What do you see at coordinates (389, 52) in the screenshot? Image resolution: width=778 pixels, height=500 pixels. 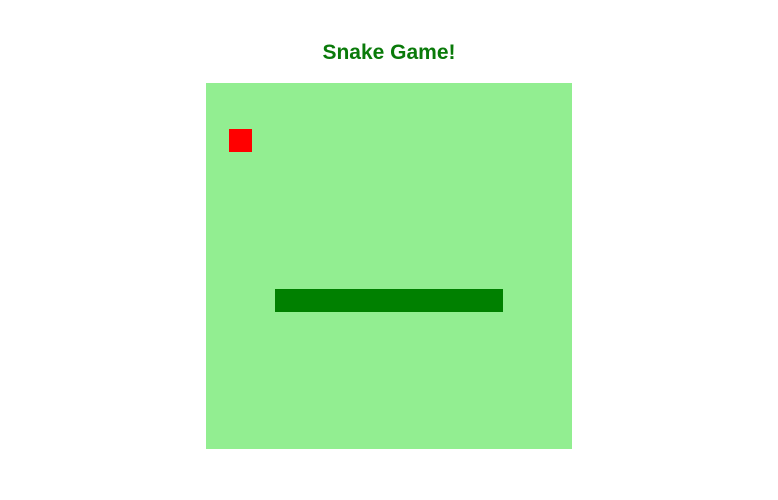 I see `page-title: Snake Game!` at bounding box center [389, 52].